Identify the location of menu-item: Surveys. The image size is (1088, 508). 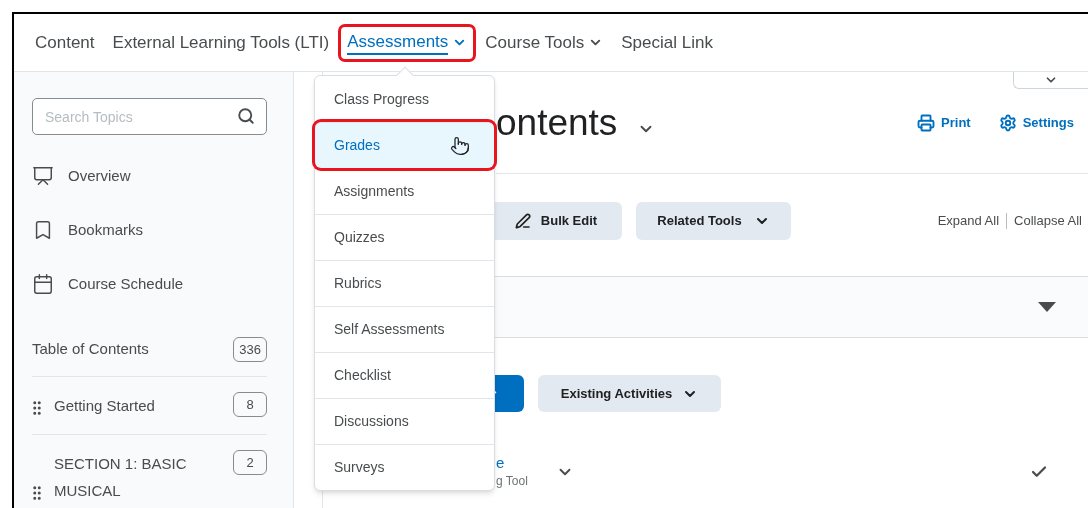
(404, 467).